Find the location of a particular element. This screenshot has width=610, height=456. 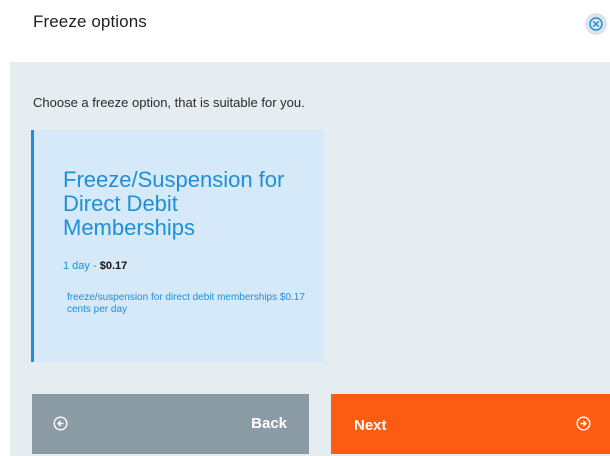

next-button-label: Next is located at coordinates (370, 425).